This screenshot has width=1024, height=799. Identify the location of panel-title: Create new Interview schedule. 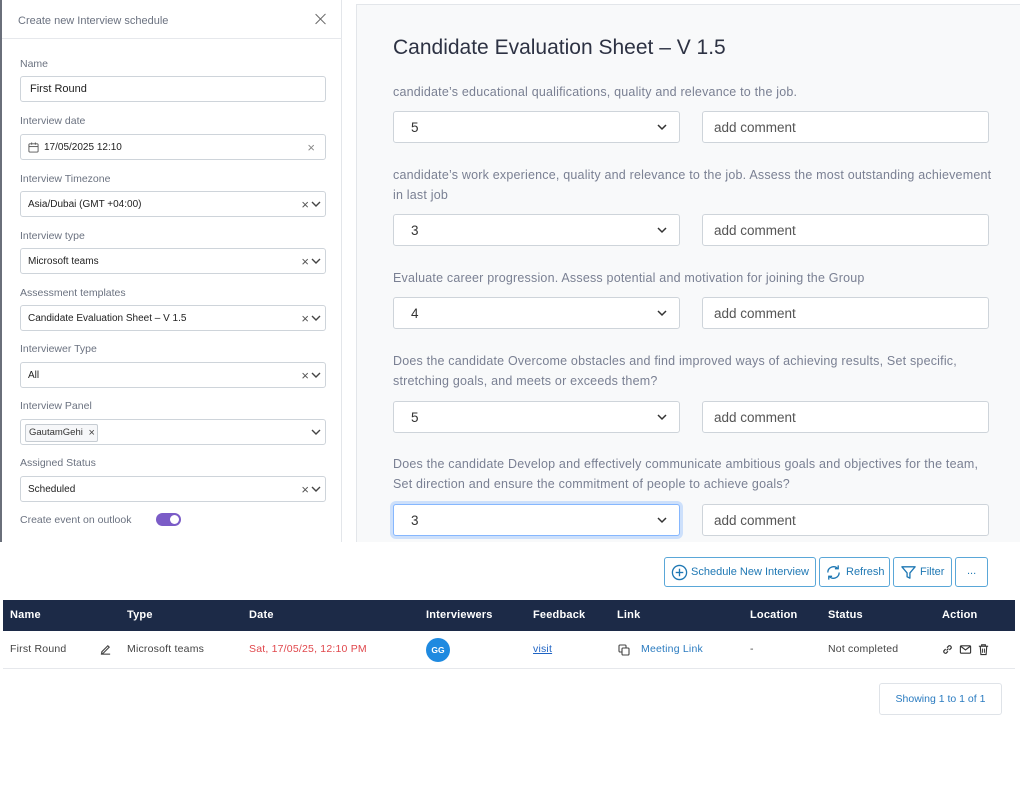
(93, 21).